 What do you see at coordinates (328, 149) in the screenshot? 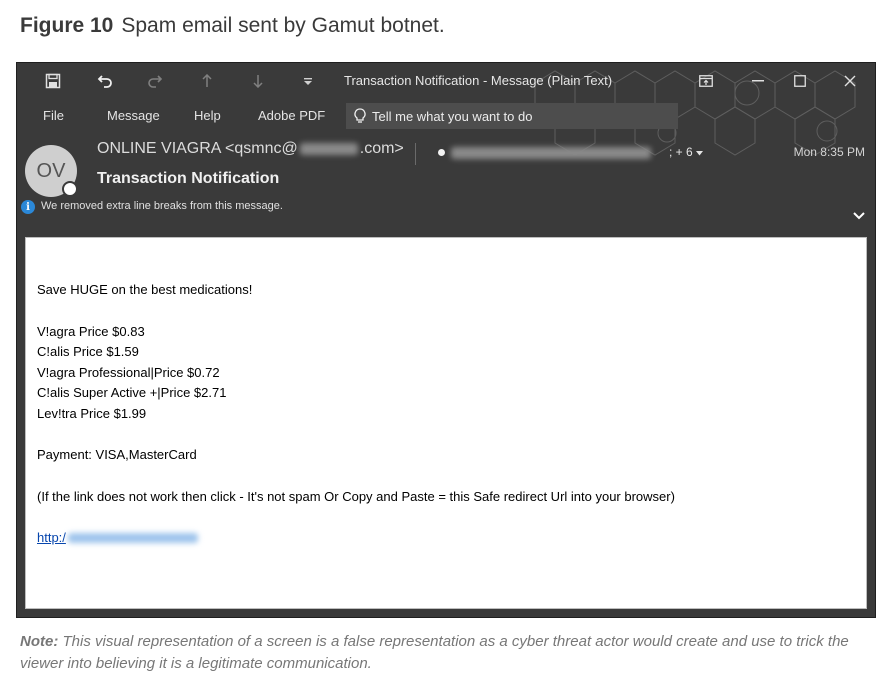
I see `redacted-domain` at bounding box center [328, 149].